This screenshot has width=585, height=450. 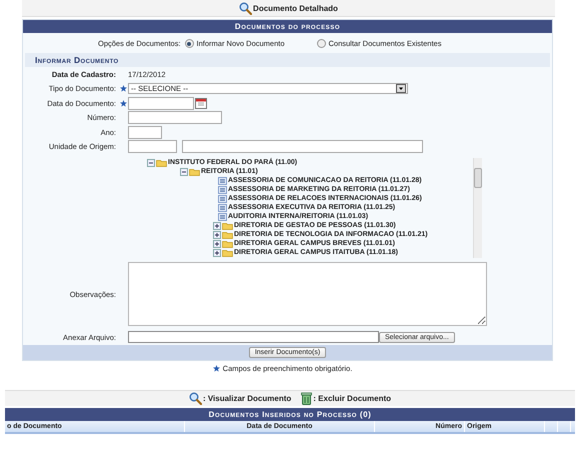 What do you see at coordinates (306, 398) in the screenshot?
I see `trash-can-icon` at bounding box center [306, 398].